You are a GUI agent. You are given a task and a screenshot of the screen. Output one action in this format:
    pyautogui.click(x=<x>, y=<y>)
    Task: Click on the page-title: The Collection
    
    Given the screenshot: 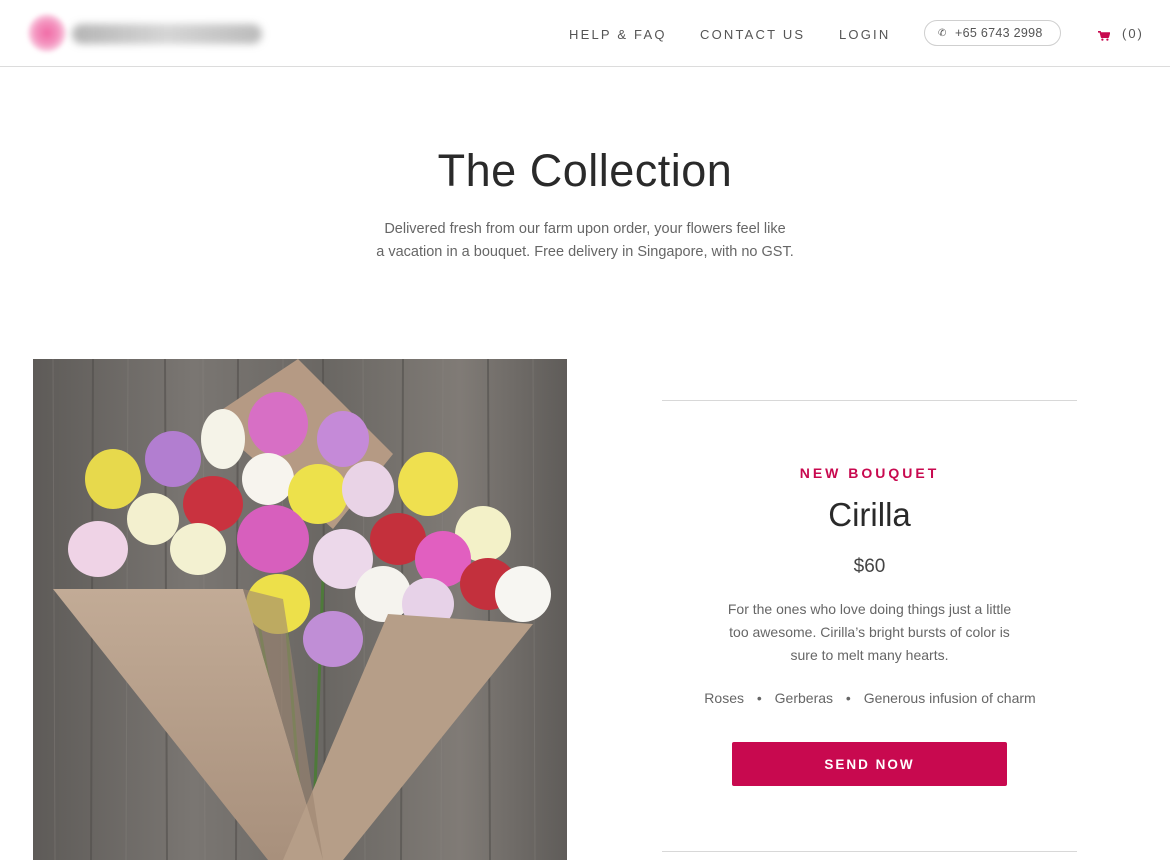 What is the action you would take?
    pyautogui.click(x=585, y=170)
    